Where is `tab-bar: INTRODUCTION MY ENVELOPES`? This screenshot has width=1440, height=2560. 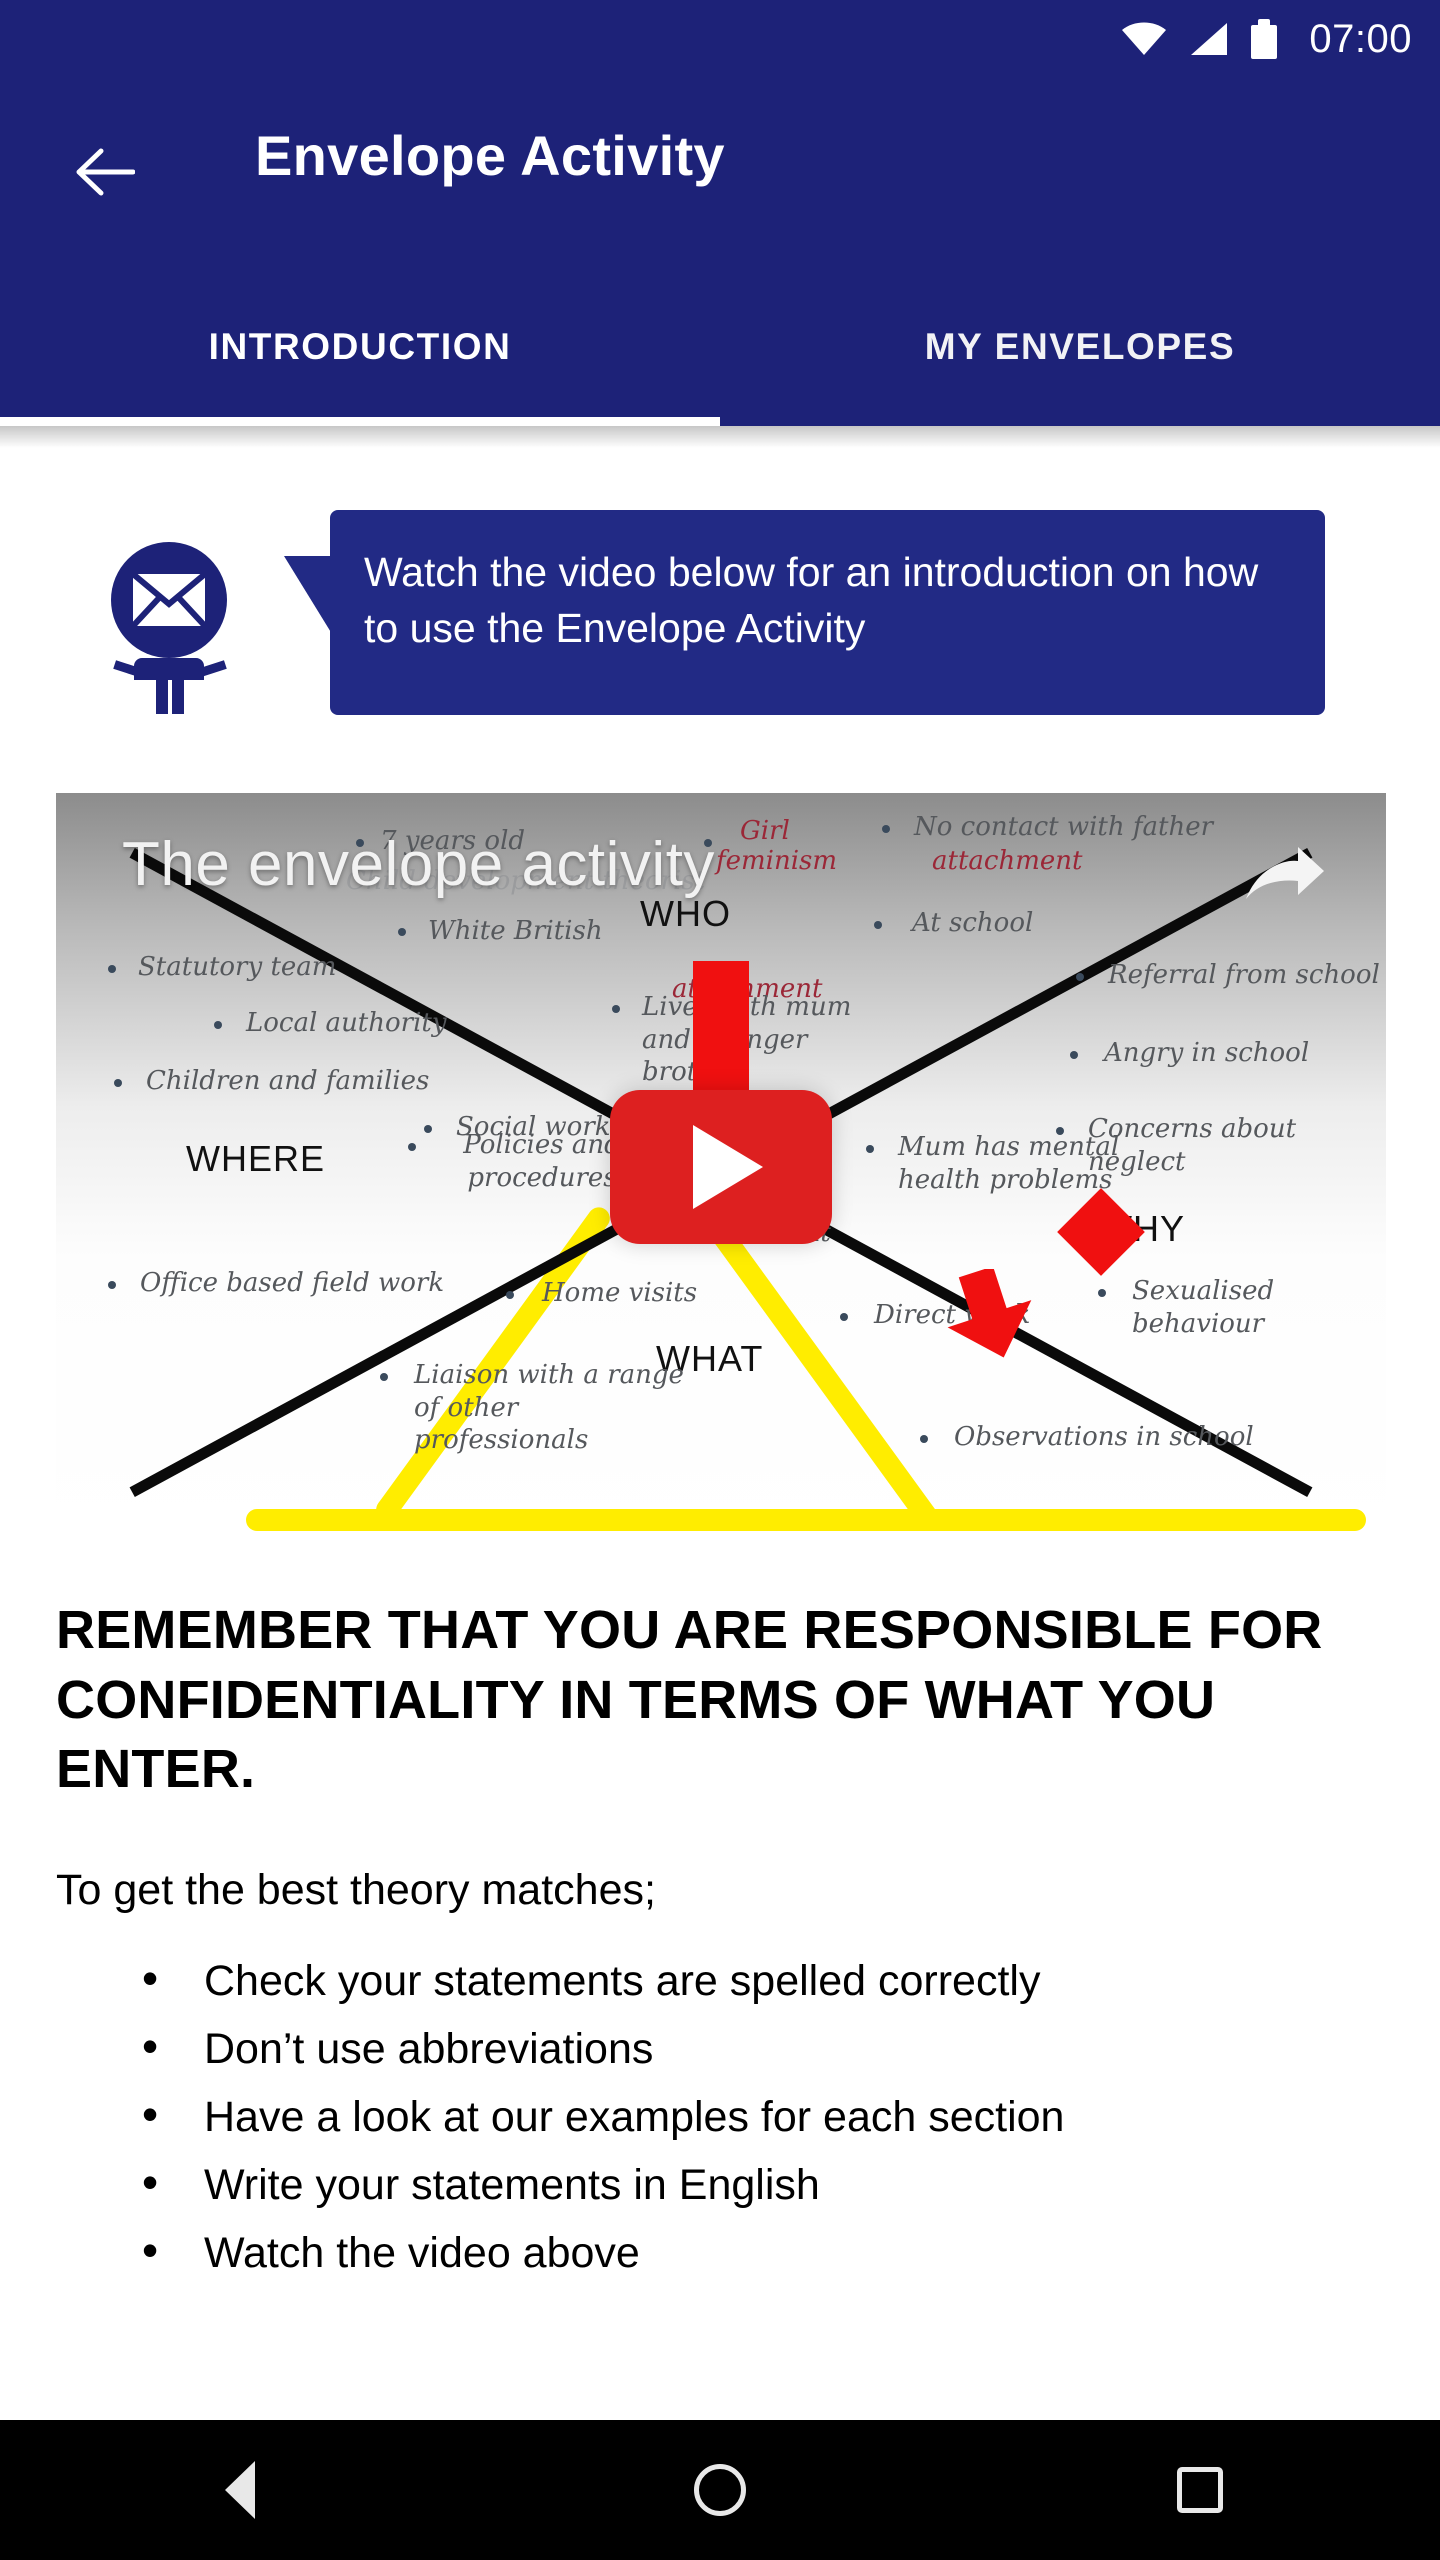 tab-bar: INTRODUCTION MY ENVELOPES is located at coordinates (720, 347).